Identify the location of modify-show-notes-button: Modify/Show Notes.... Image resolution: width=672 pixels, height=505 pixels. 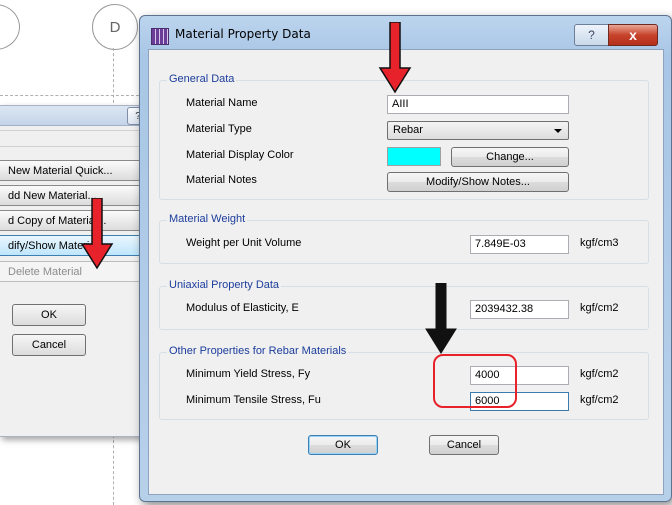
(478, 182).